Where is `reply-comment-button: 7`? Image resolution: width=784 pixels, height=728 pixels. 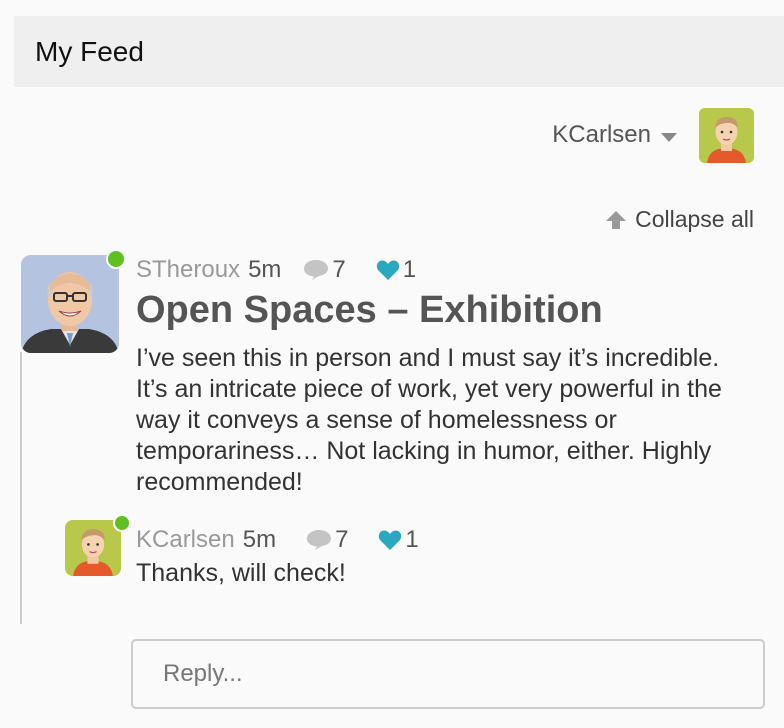 reply-comment-button: 7 is located at coordinates (327, 540).